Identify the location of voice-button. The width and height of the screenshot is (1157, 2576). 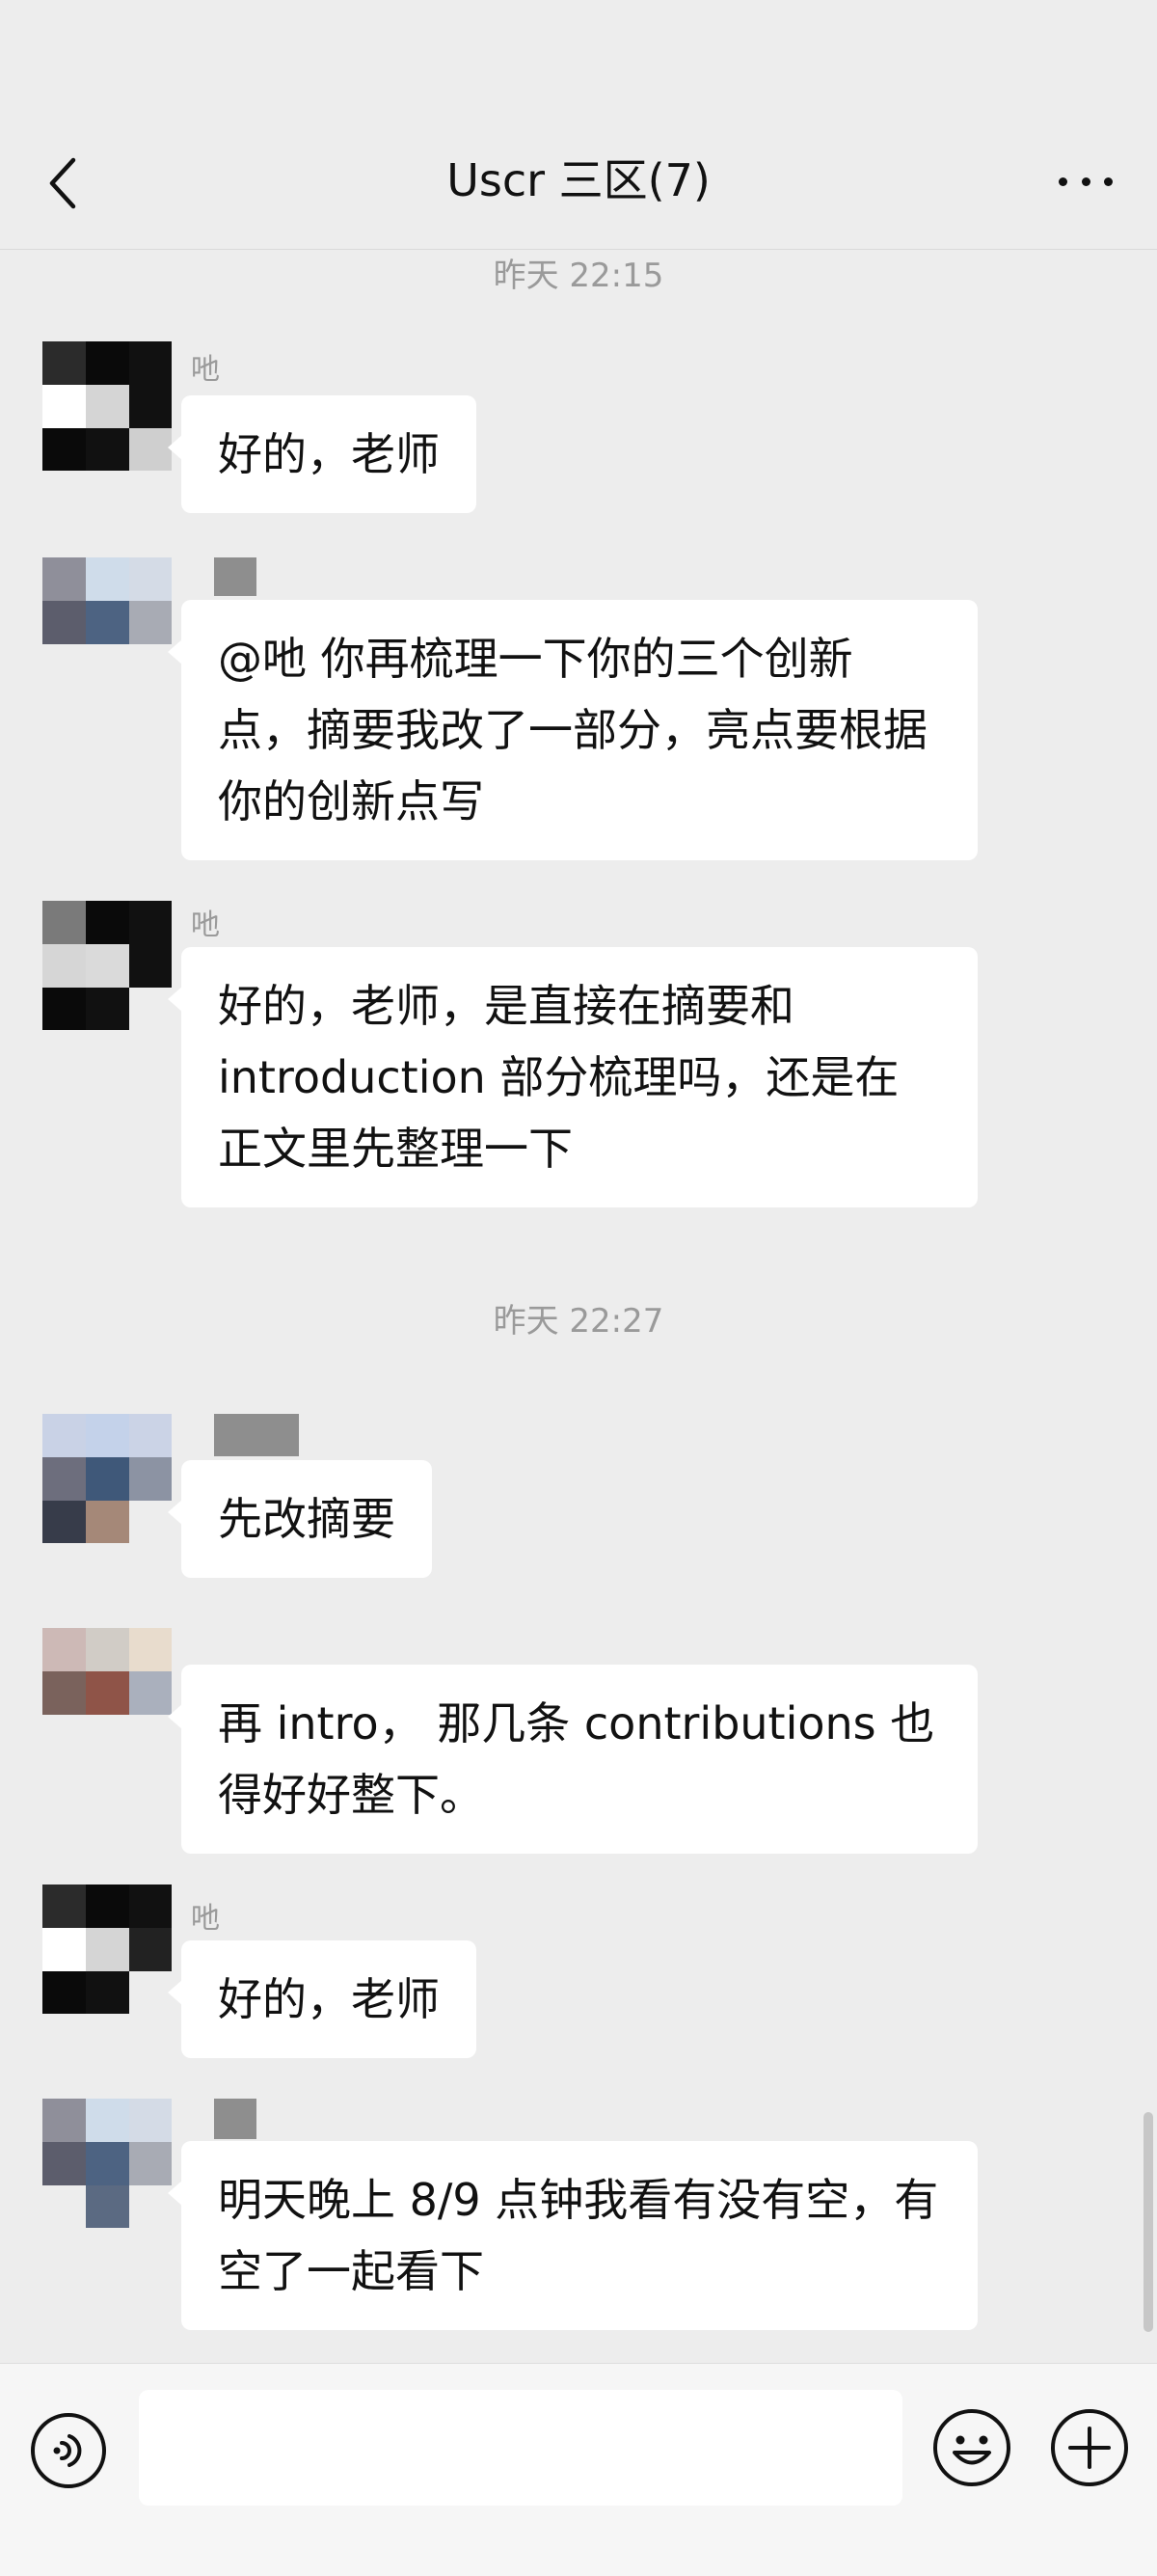
(68, 2450).